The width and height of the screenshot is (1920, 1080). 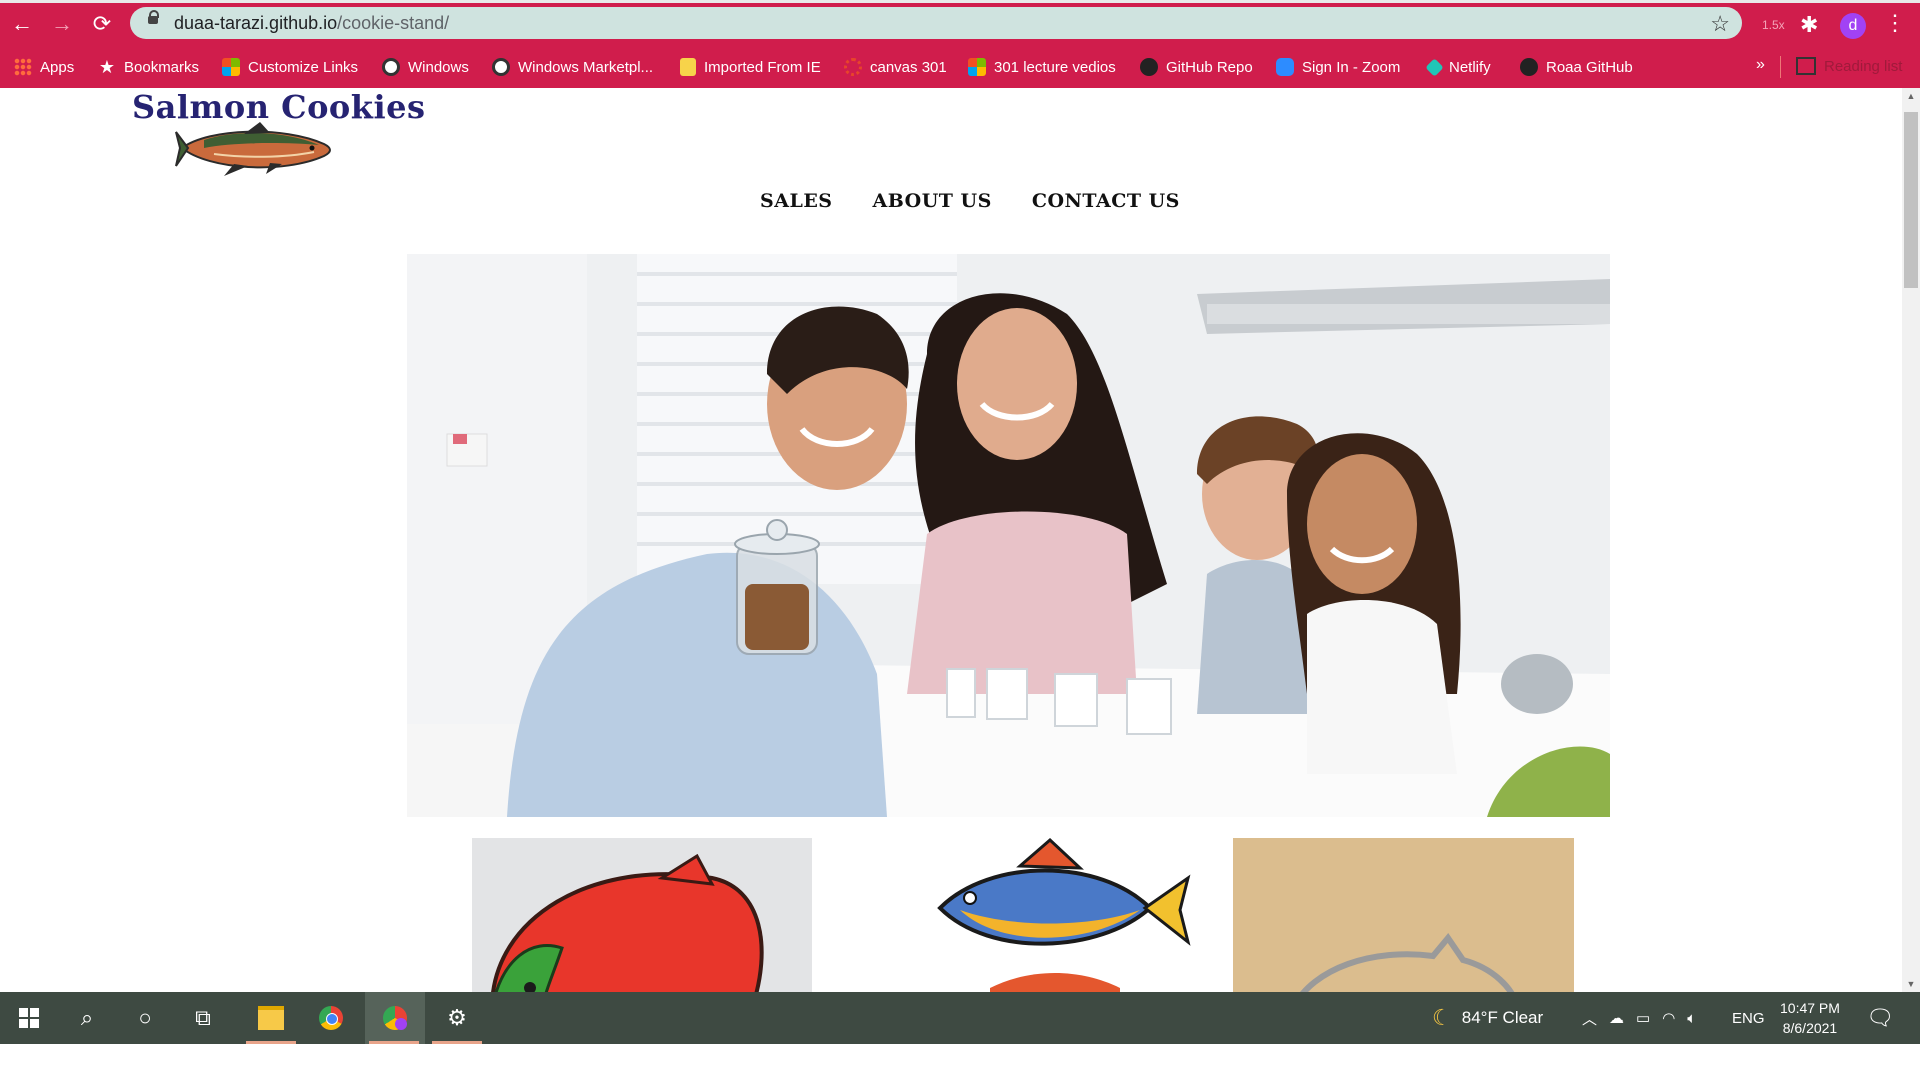 I want to click on page-scrollbar: ▲ ▼, so click(x=1911, y=540).